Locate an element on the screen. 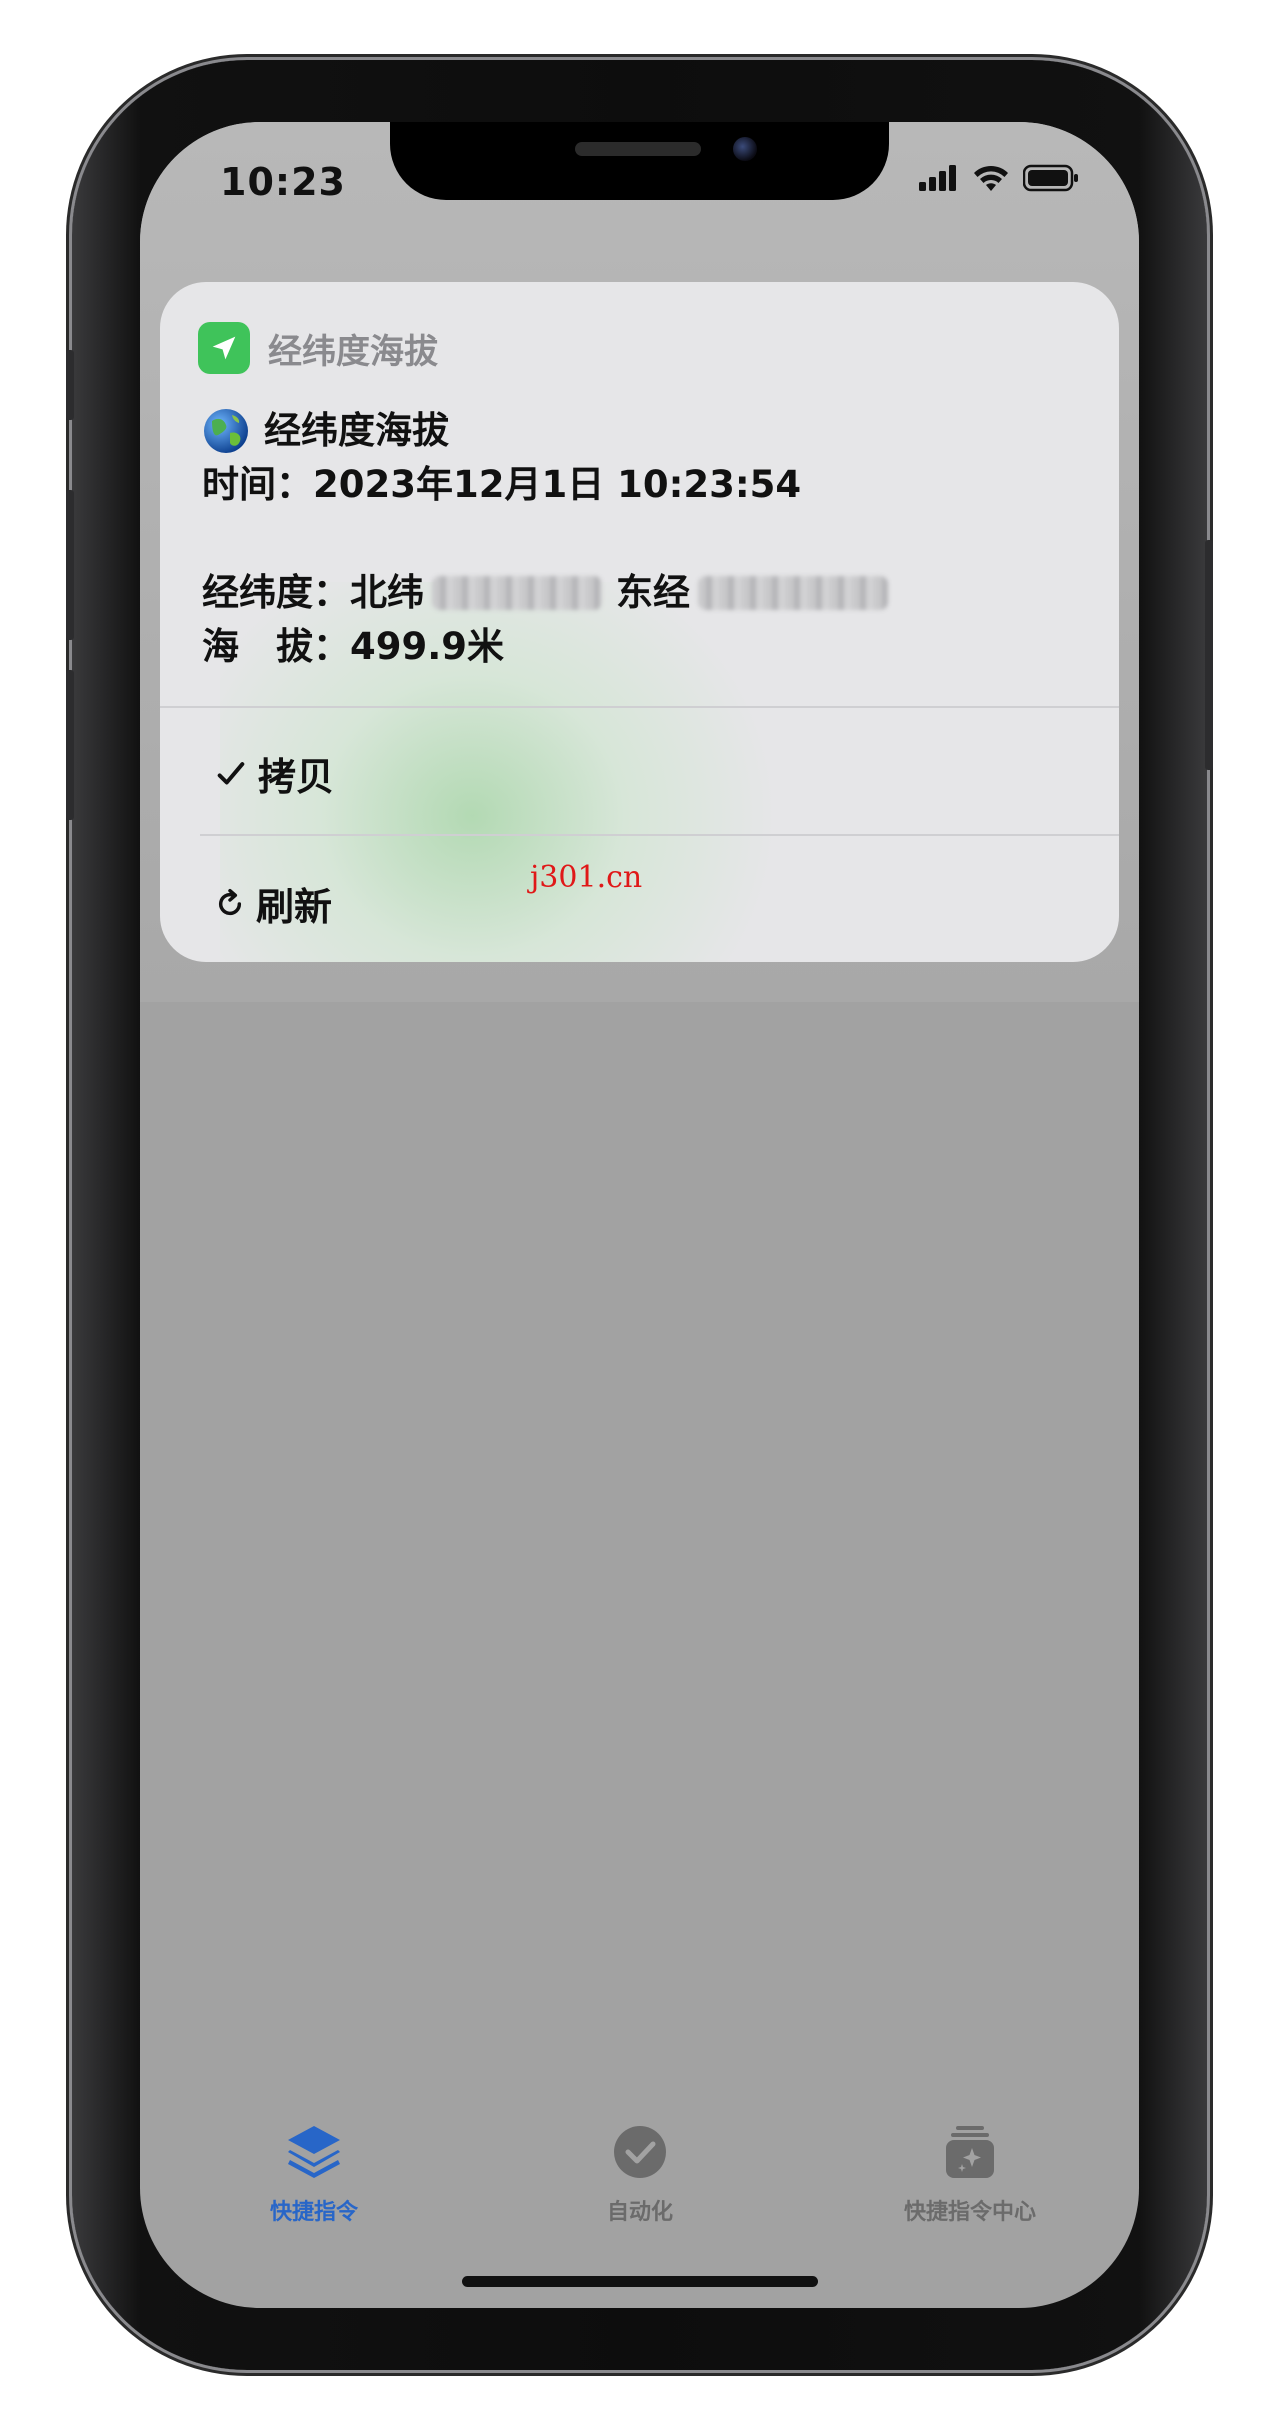 Image resolution: width=1280 pixels, height=2430 pixels. refresh-label: 刷新 is located at coordinates (294, 907).